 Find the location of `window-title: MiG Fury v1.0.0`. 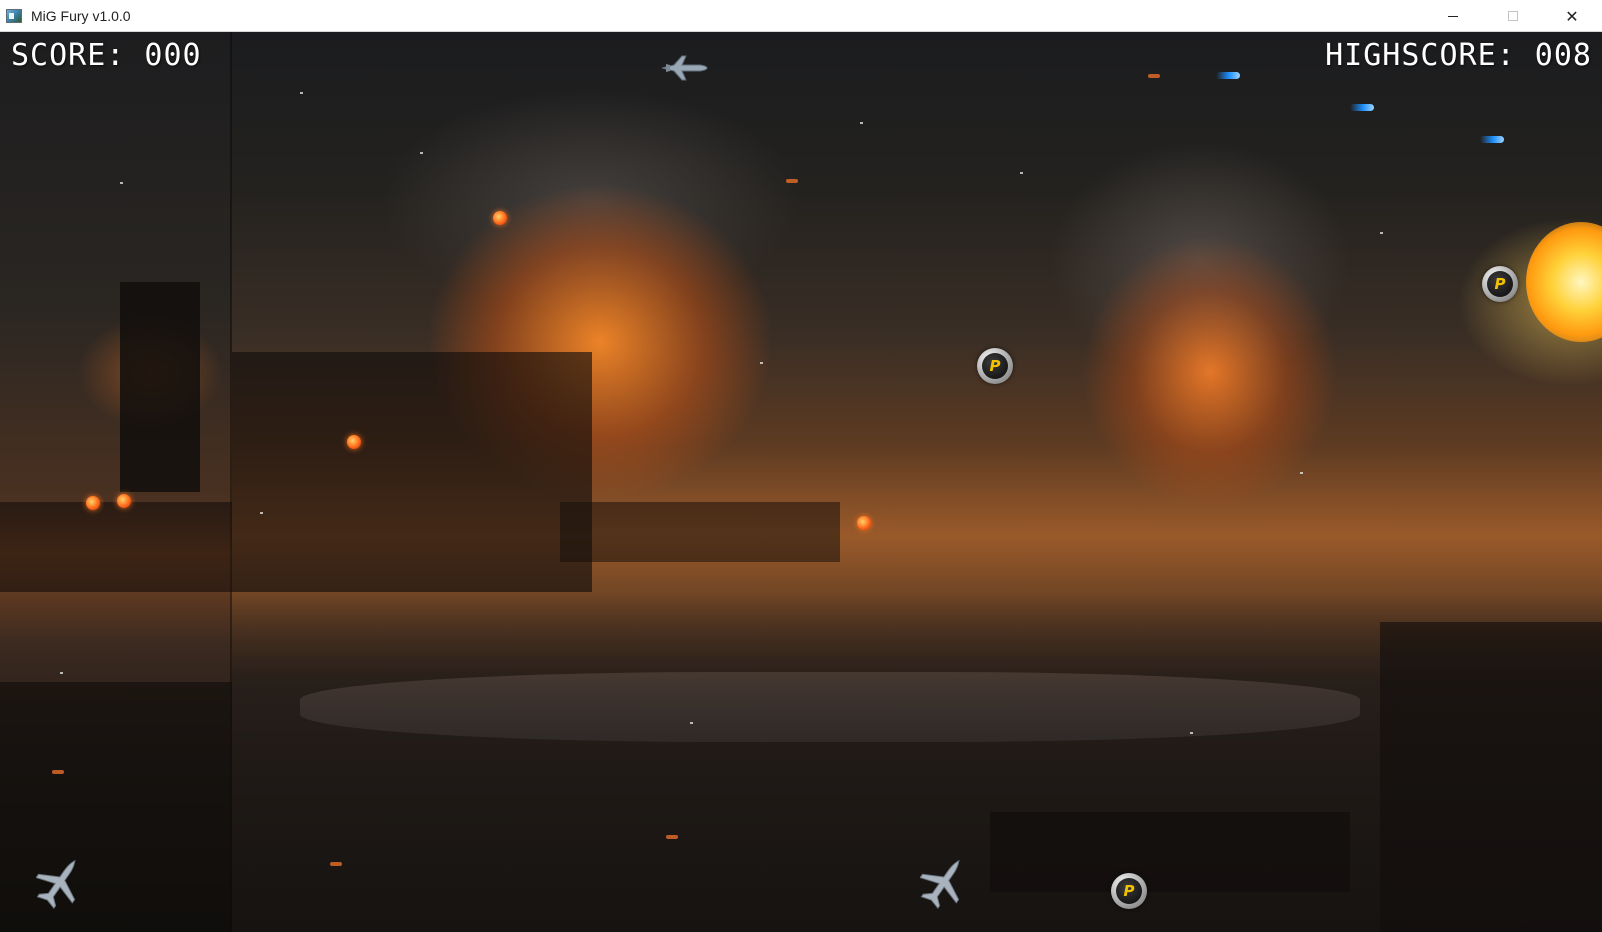

window-title: MiG Fury v1.0.0 is located at coordinates (81, 16).